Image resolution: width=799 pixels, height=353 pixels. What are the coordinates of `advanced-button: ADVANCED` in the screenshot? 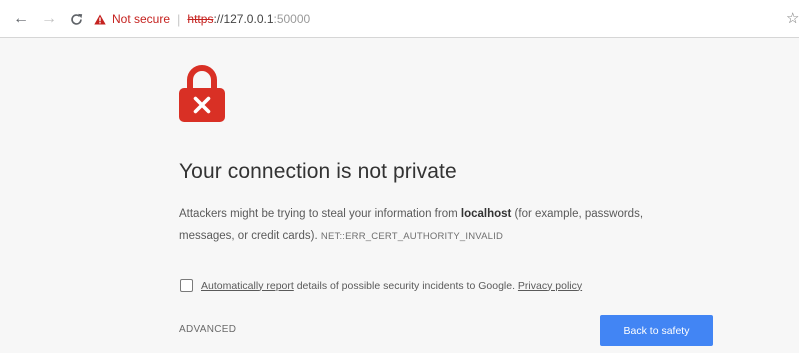 It's located at (207, 329).